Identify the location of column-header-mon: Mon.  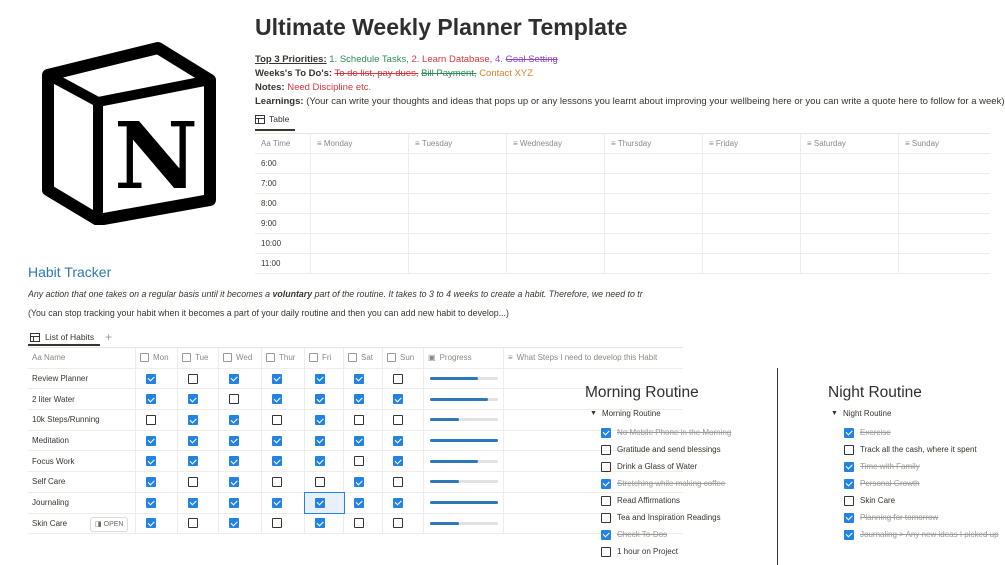
(157, 358).